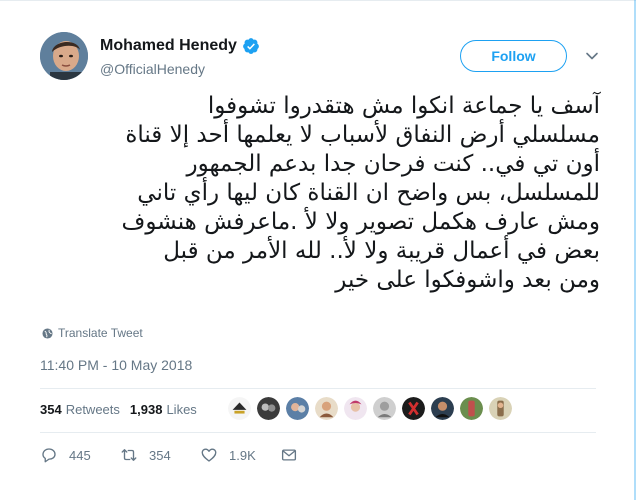  I want to click on translate-tweet-label: Translate Tweet, so click(100, 333).